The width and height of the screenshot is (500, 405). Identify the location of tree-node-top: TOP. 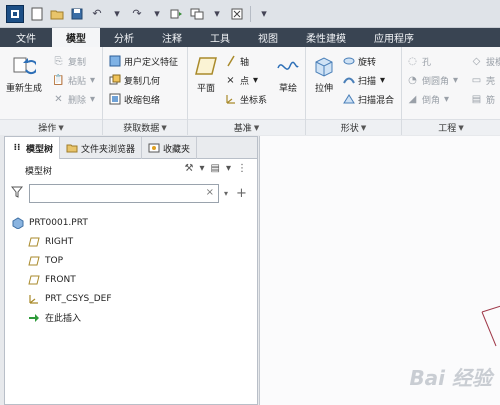
(131, 260).